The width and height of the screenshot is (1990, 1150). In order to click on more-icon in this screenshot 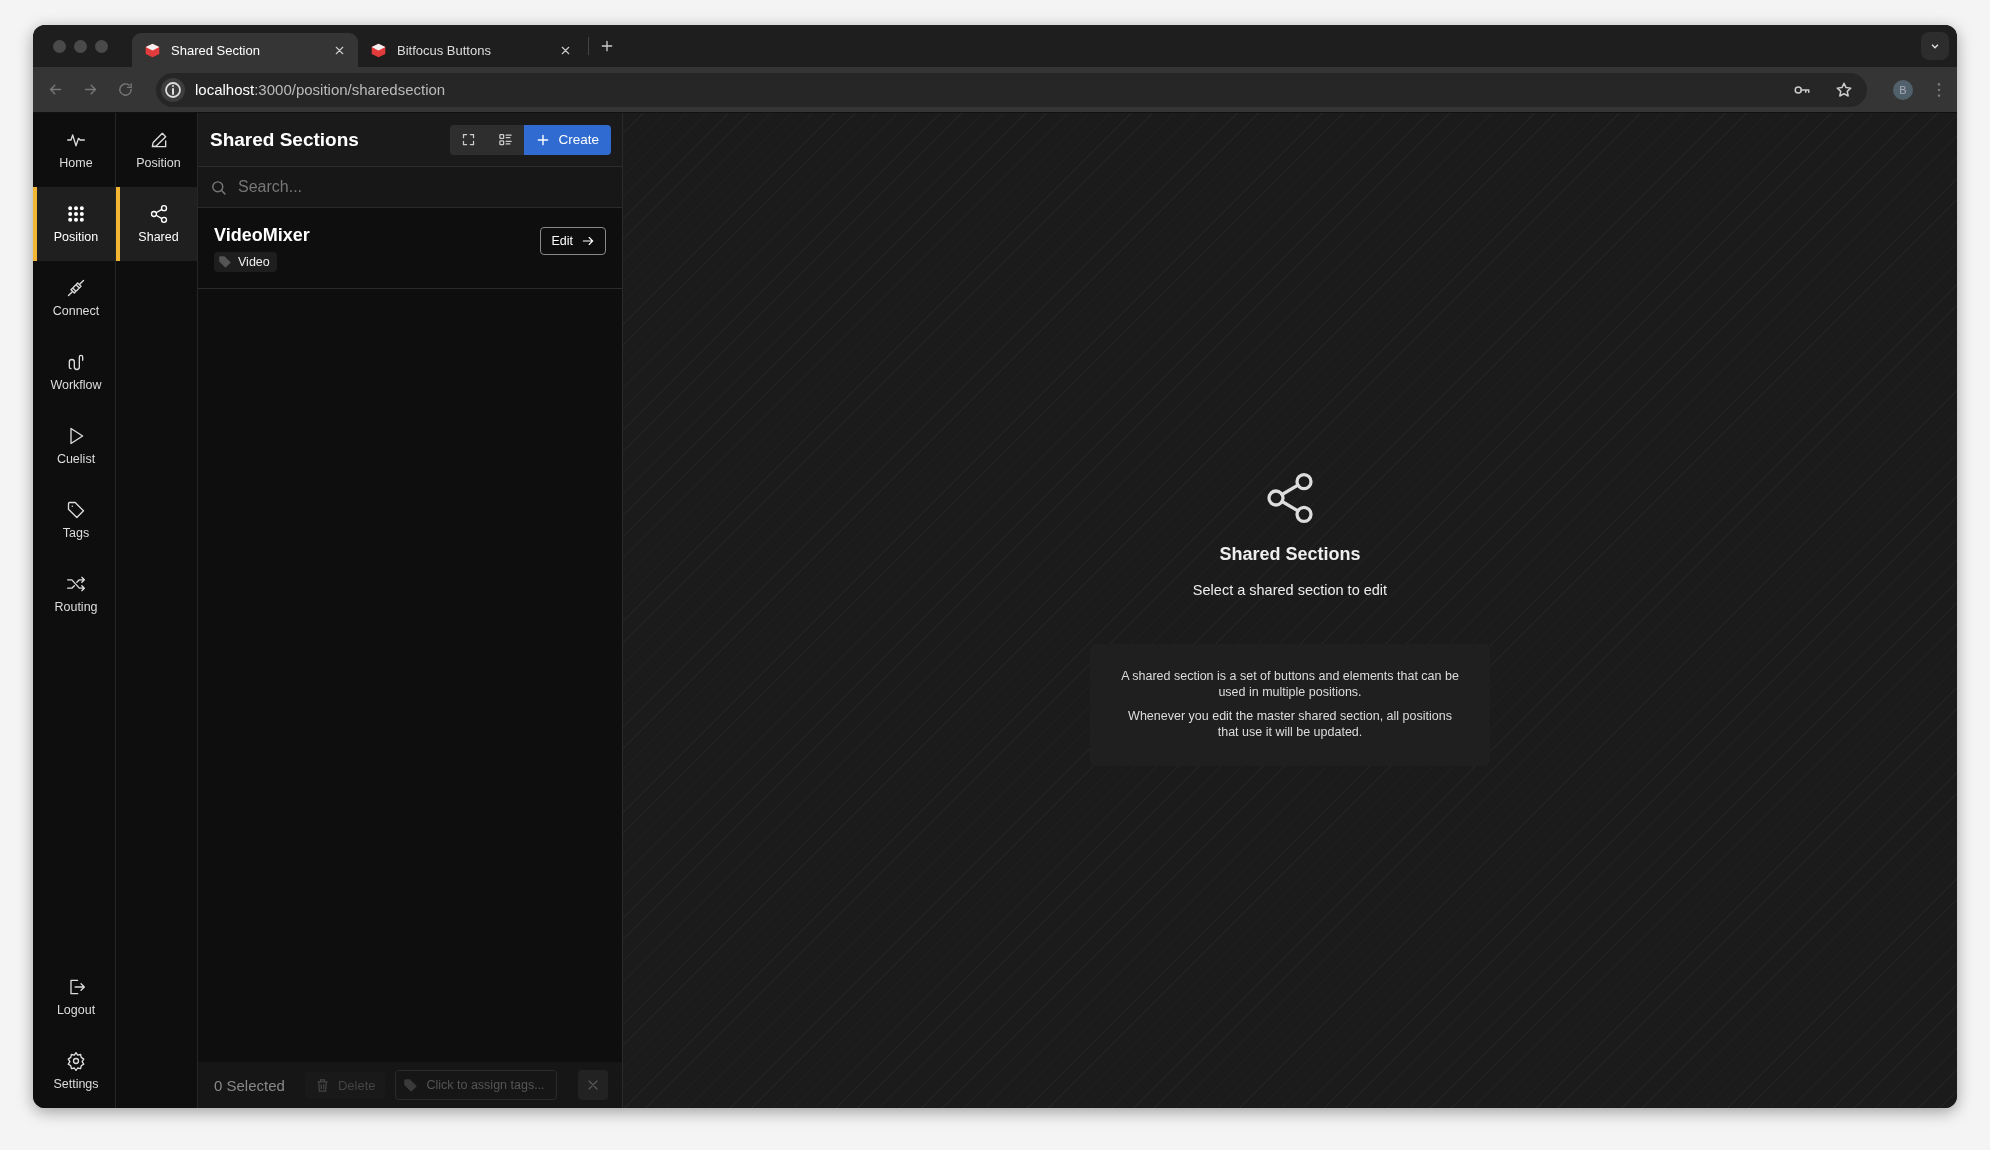, I will do `click(1939, 89)`.